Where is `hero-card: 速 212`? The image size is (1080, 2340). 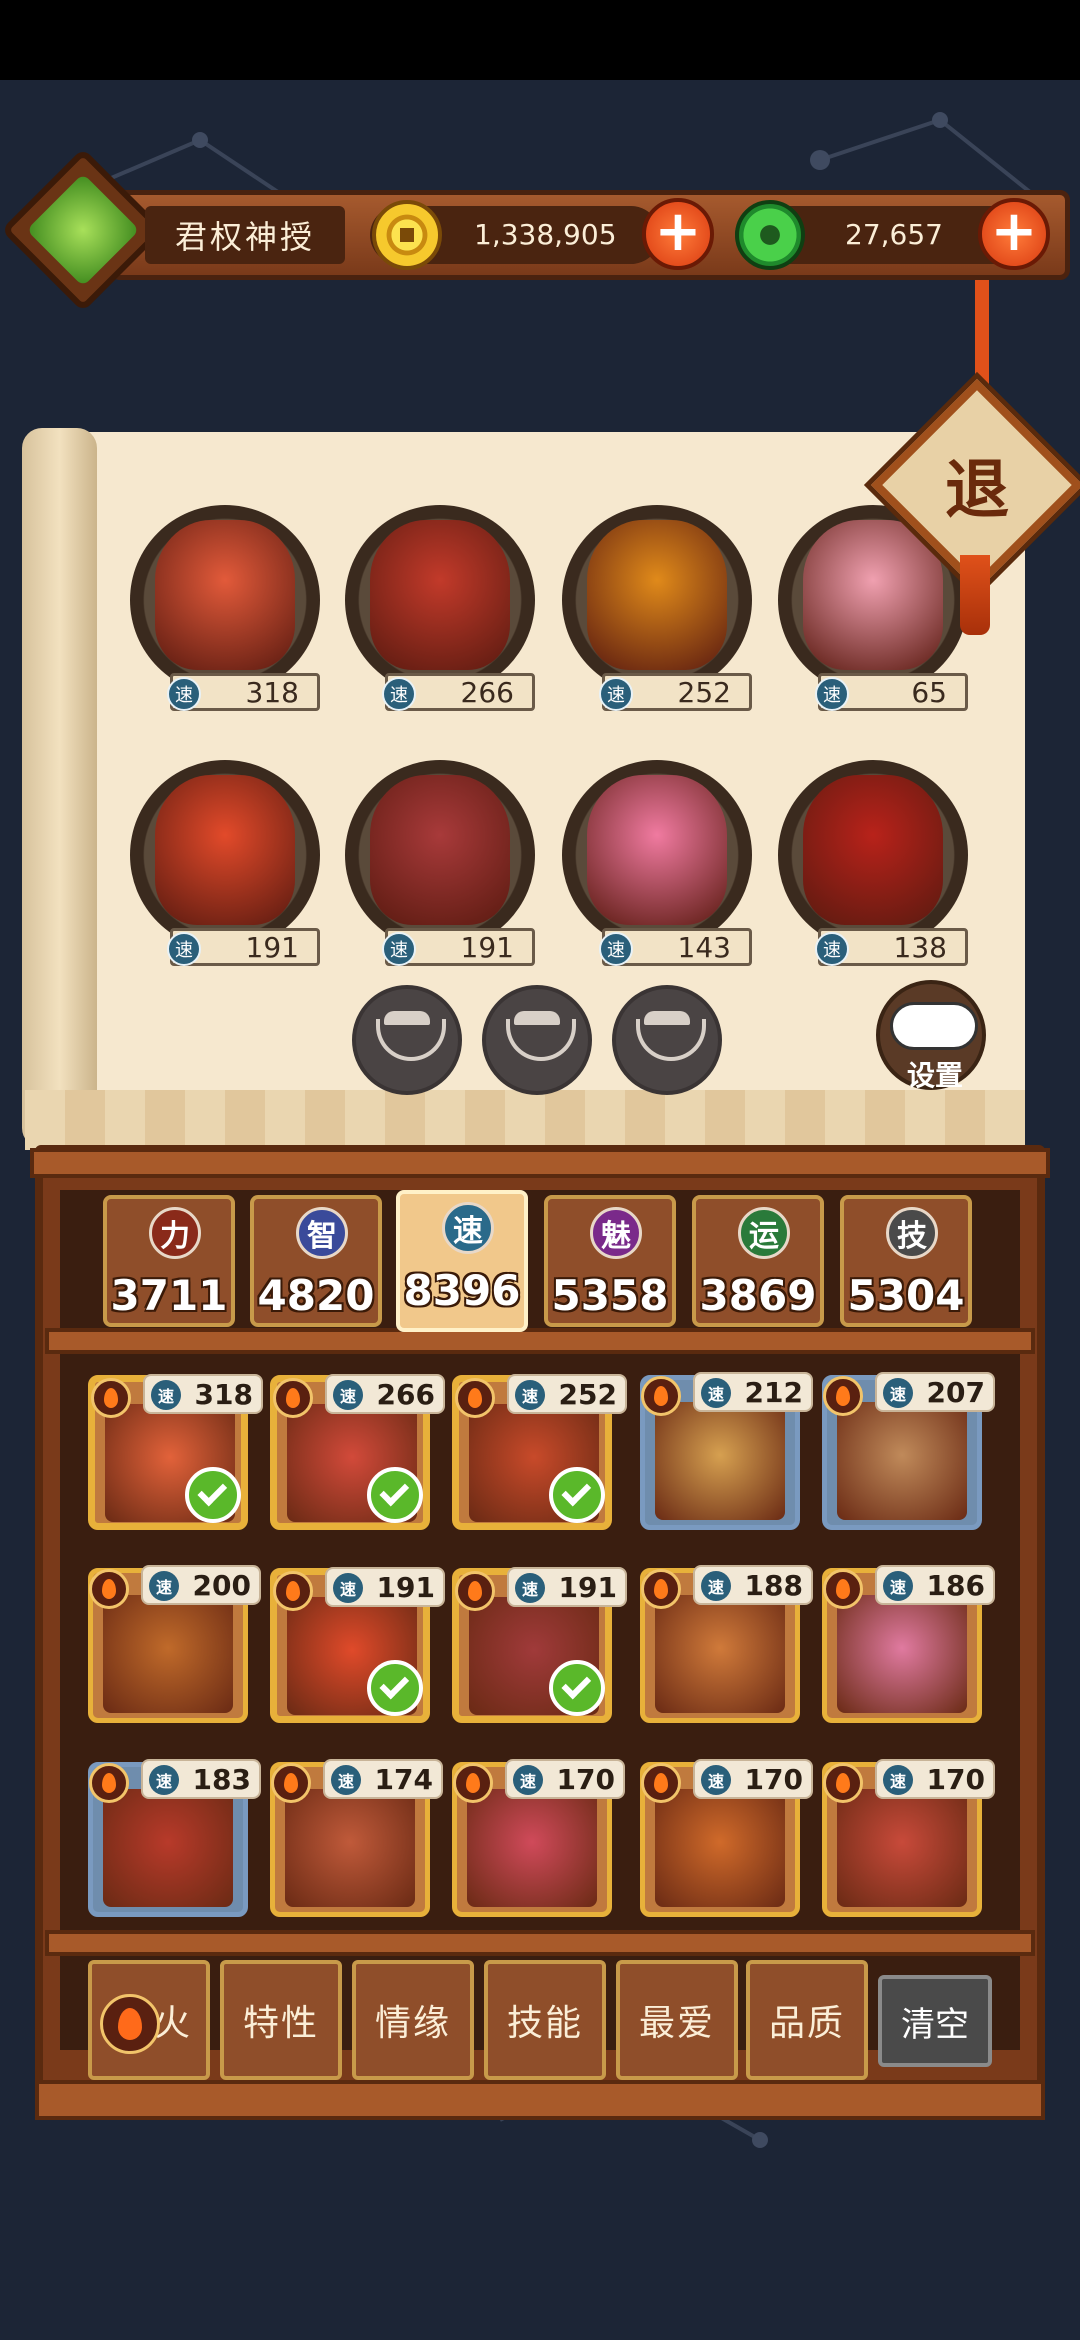
hero-card: 速 212 is located at coordinates (726, 1451).